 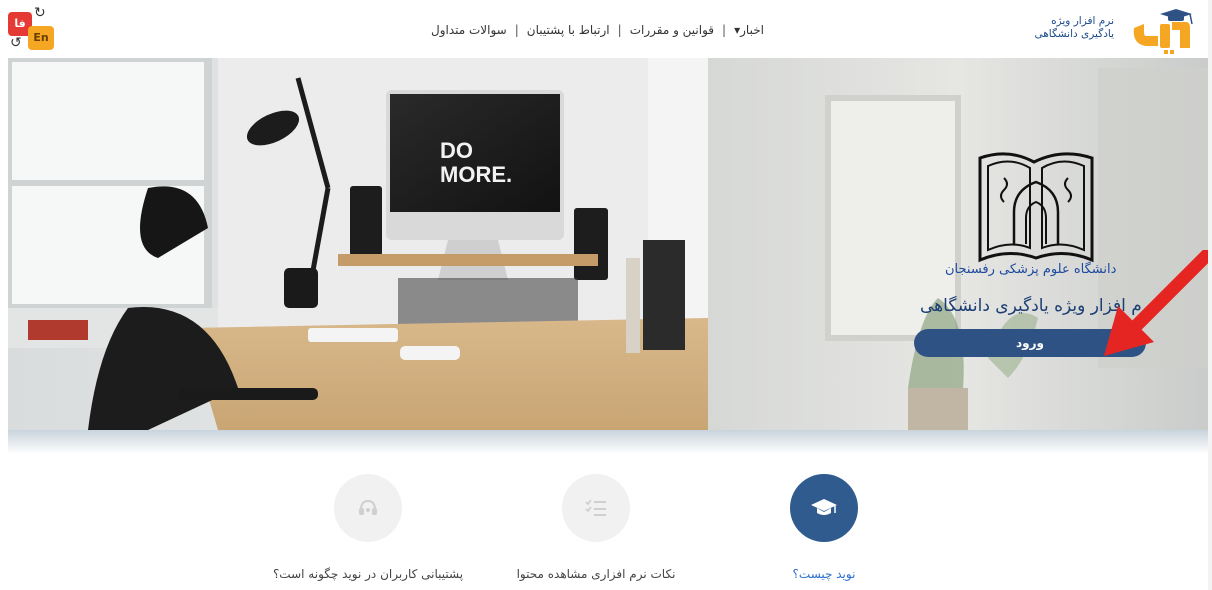 I want to click on feature-viewing-tips: نکات نرم افزاری مشاهده محتوا, so click(x=596, y=527).